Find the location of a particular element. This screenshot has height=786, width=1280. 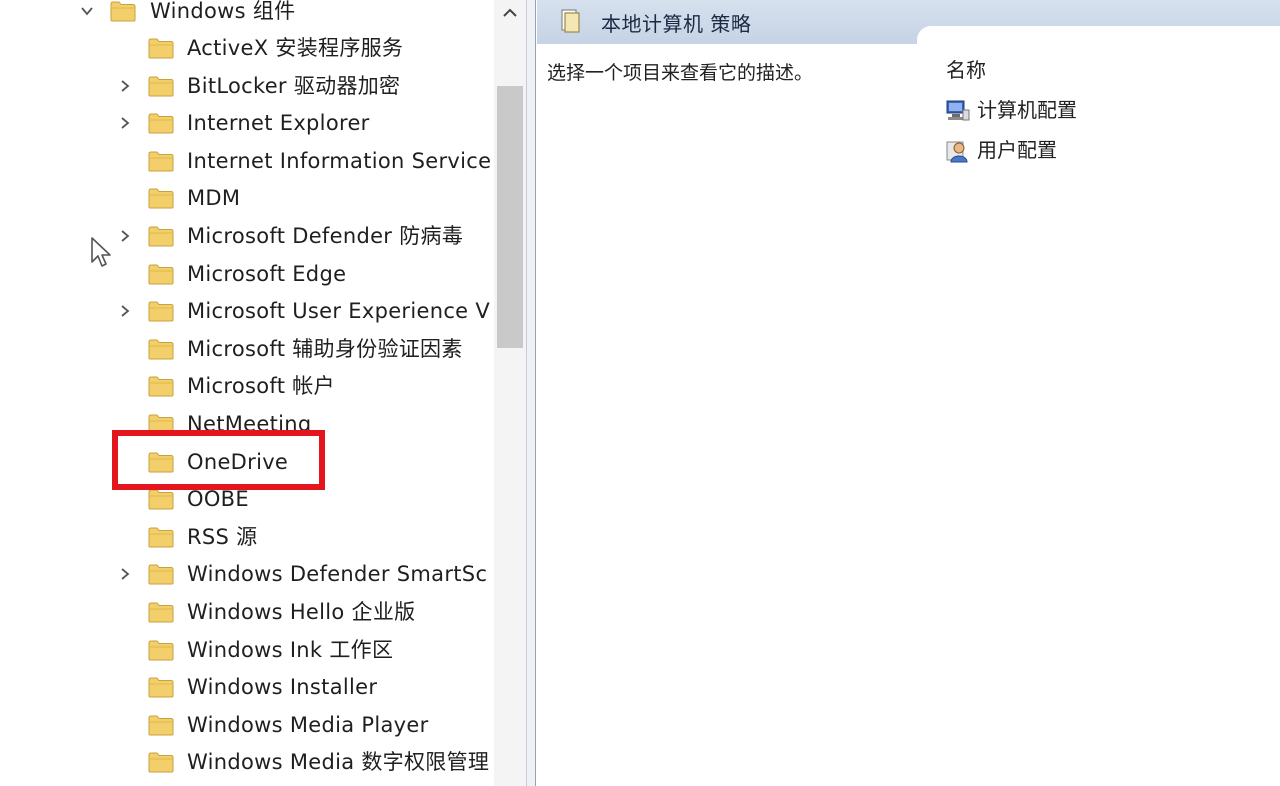

tree-item-windows-defender-smartsc: Windows Defender SmartSc is located at coordinates (247, 575).